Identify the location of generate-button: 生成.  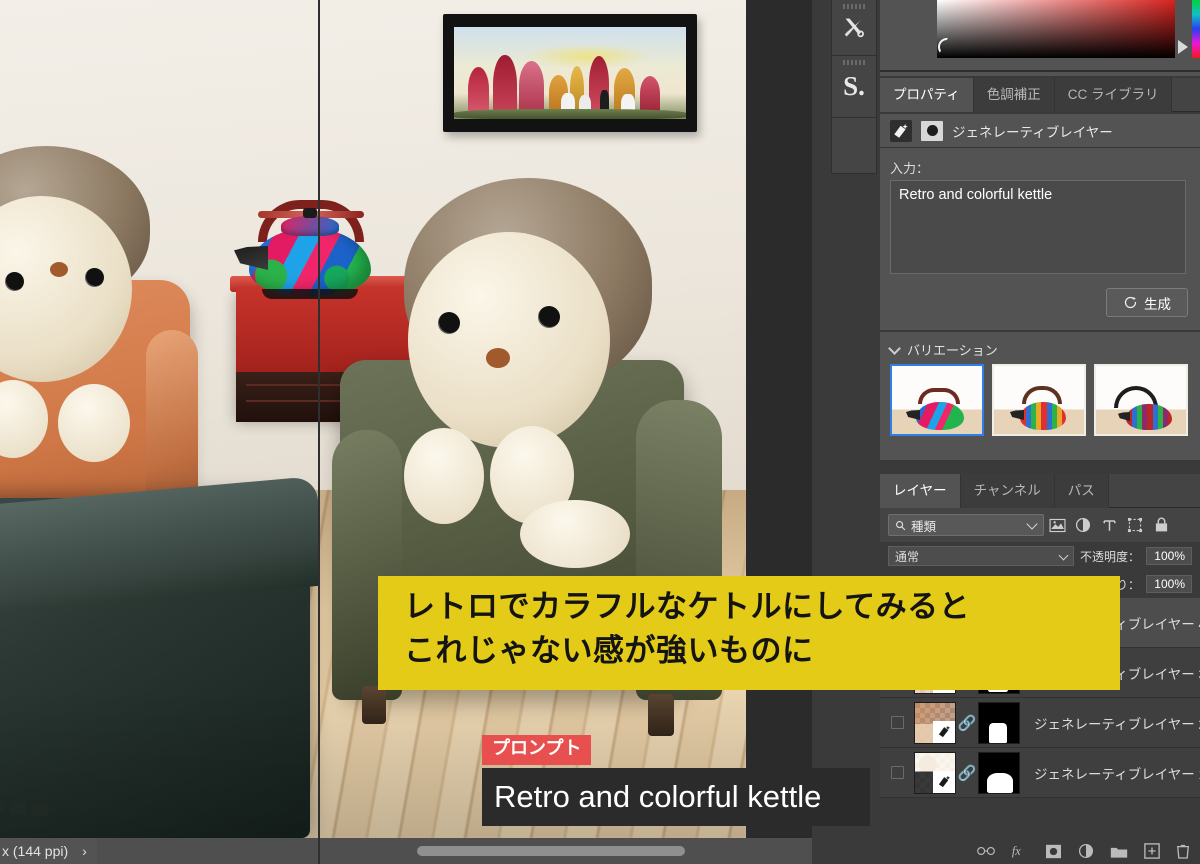
(1147, 302).